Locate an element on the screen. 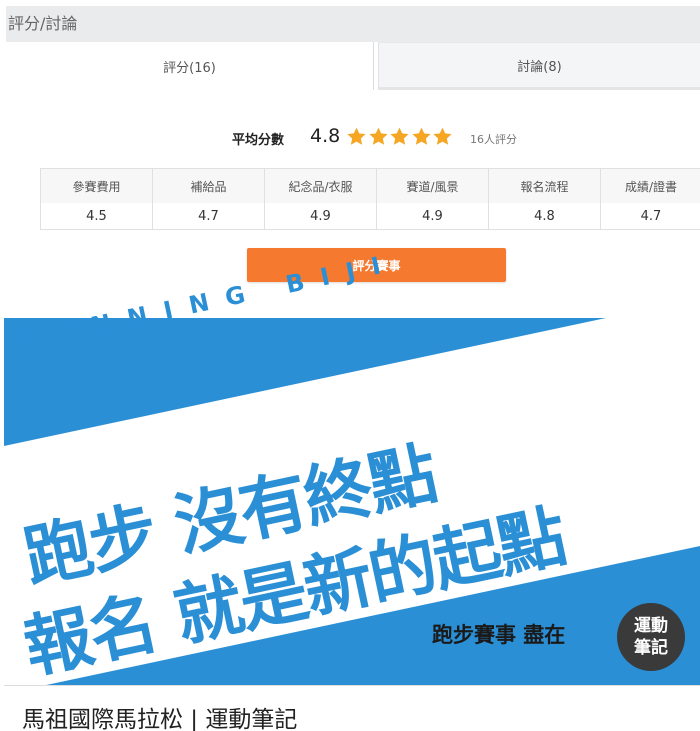  rating-category-label: 賽道/風景 is located at coordinates (432, 186).